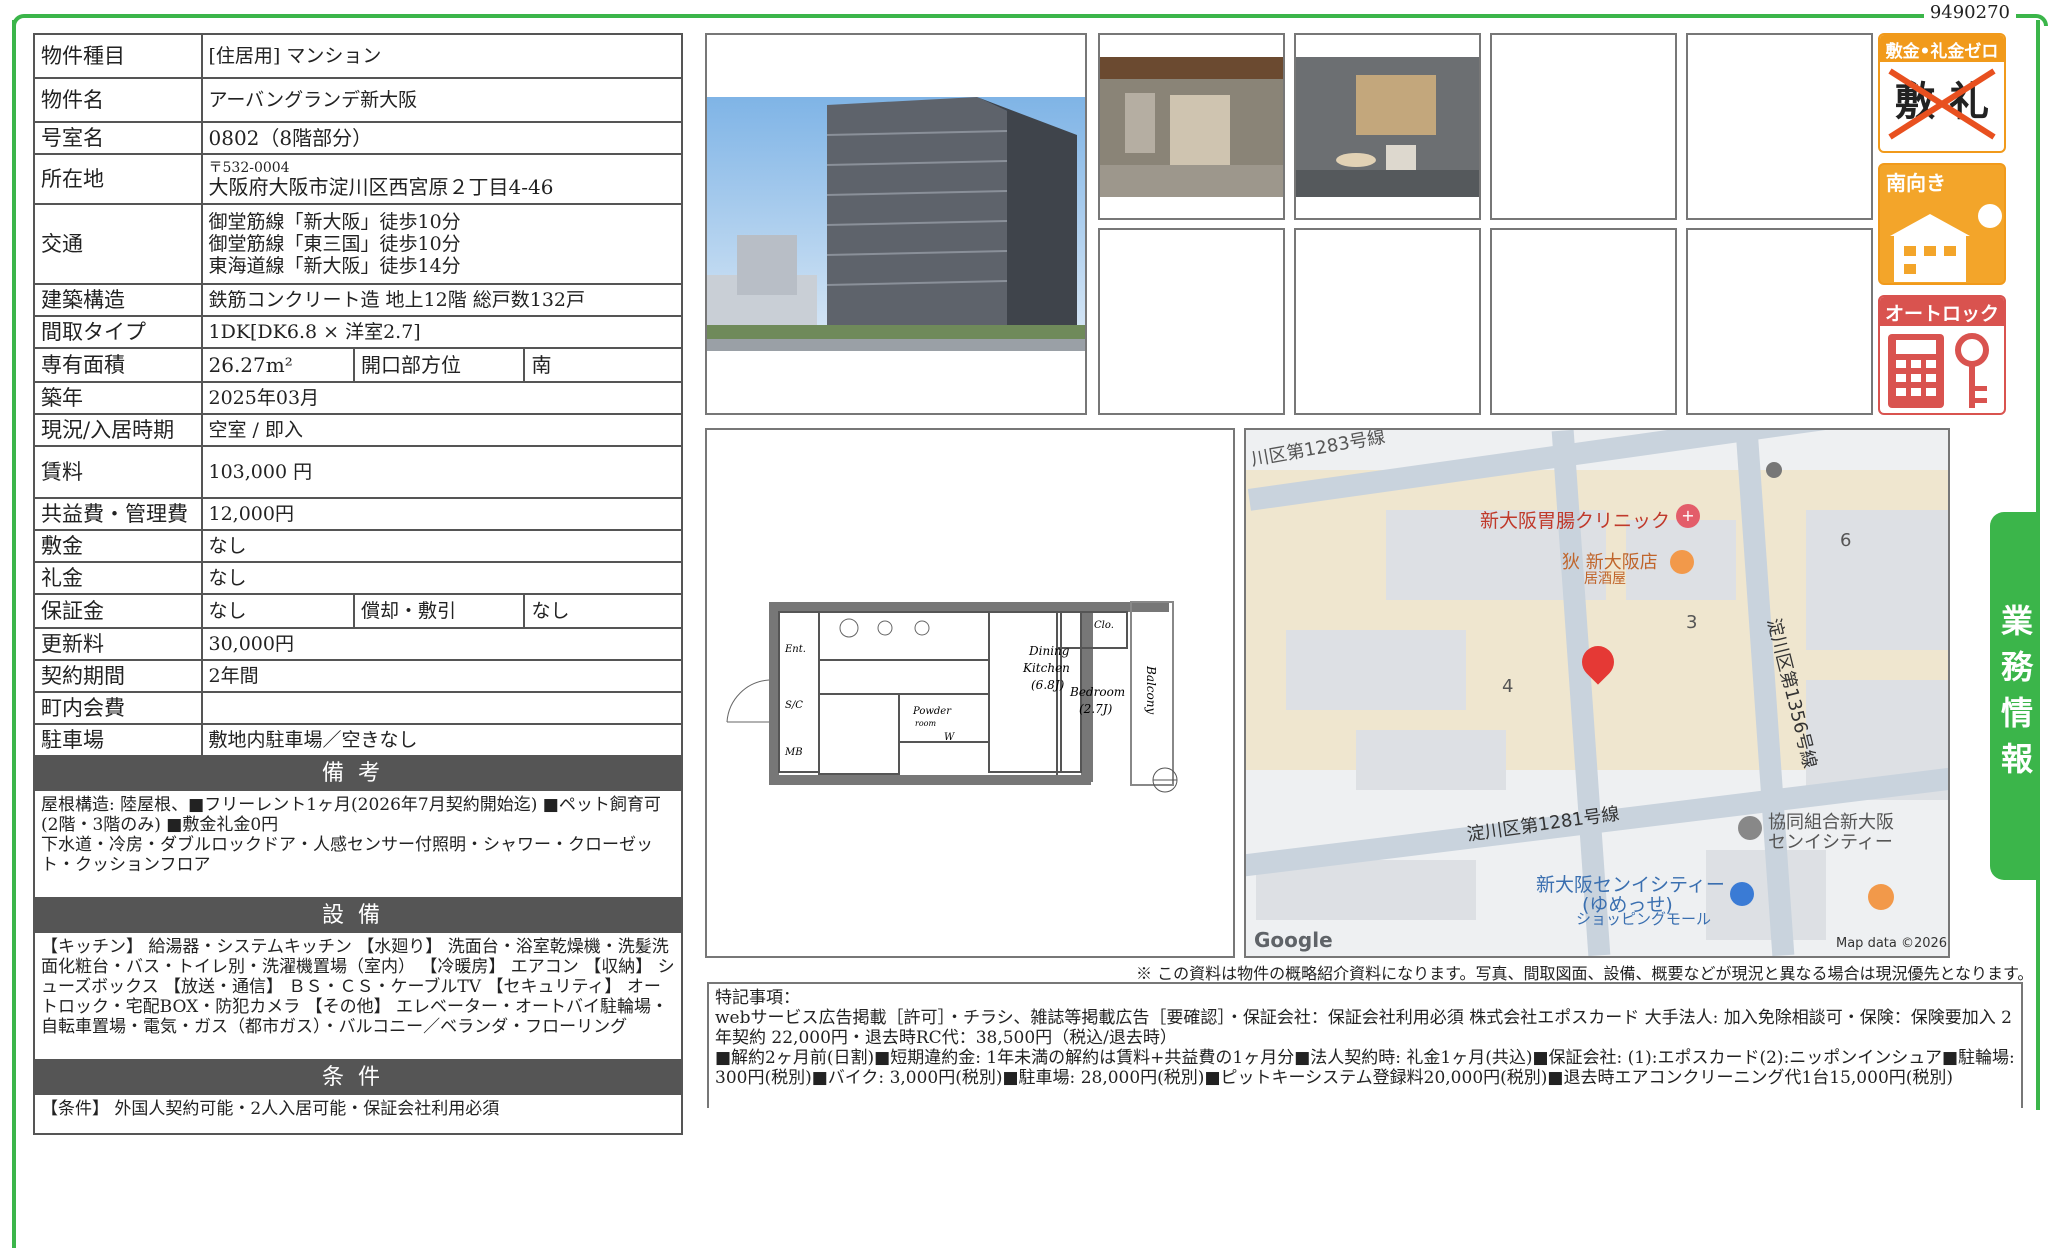 Image resolution: width=2056 pixels, height=1248 pixels. I want to click on thumbnail-lobby, so click(1387, 126).